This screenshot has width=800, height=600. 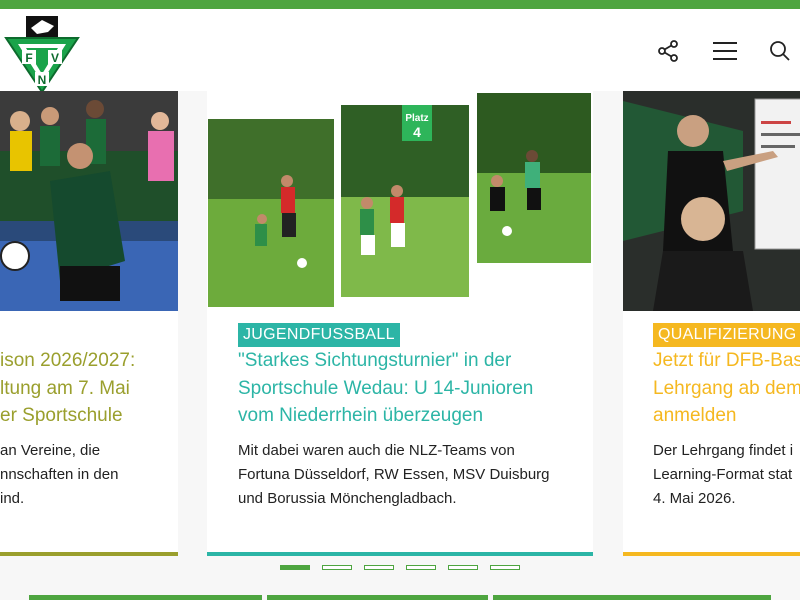 What do you see at coordinates (780, 51) in the screenshot?
I see `search-icon` at bounding box center [780, 51].